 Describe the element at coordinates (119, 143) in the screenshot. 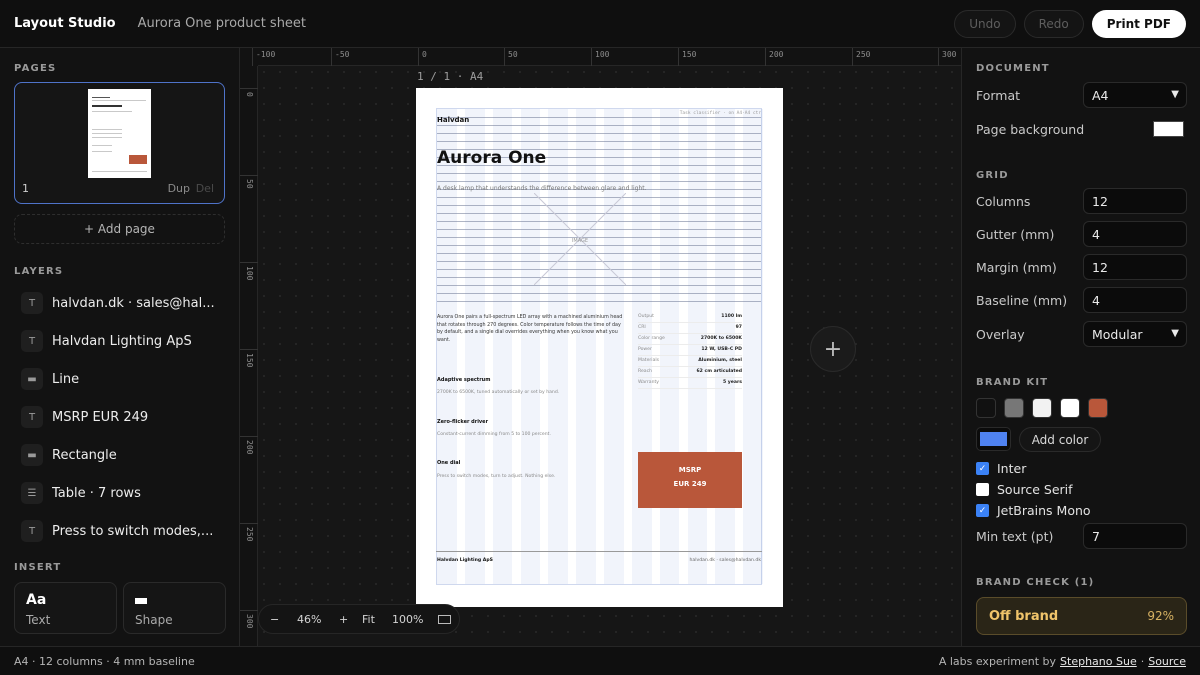

I see `page-thumbnail: 1 Dup Del` at that location.